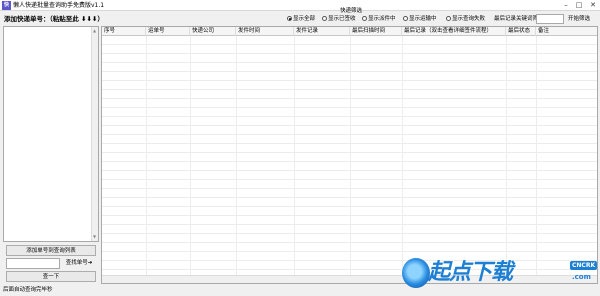 This screenshot has width=600, height=296. Describe the element at coordinates (579, 5) in the screenshot. I see `maximize-button: □` at that location.